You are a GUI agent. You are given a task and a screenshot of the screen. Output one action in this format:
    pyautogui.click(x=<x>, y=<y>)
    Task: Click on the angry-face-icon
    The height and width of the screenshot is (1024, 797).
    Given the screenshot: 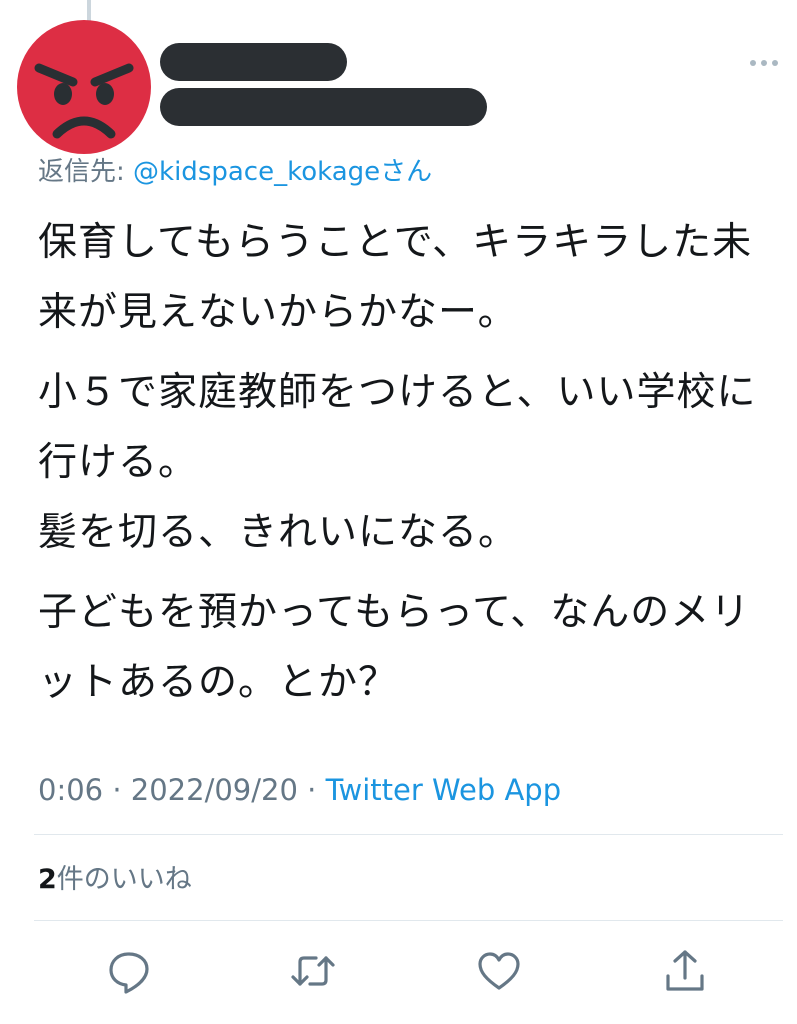 What is the action you would take?
    pyautogui.click(x=84, y=101)
    